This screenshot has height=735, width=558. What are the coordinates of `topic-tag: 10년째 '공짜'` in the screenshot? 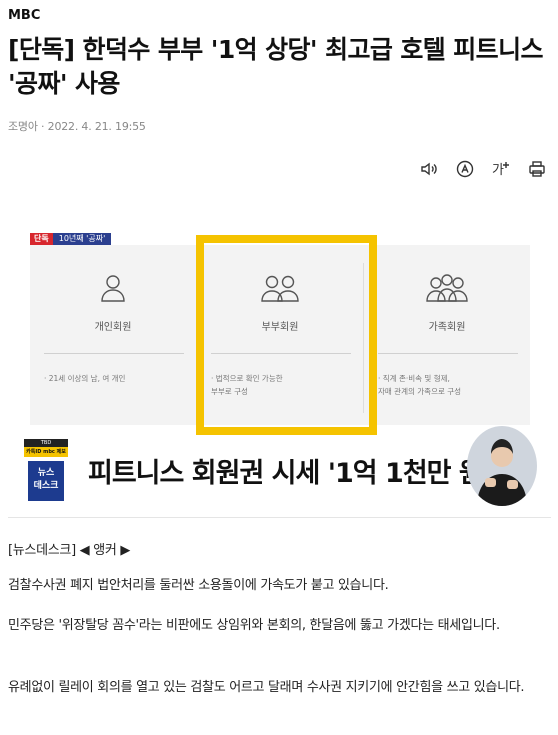 It's located at (82, 239).